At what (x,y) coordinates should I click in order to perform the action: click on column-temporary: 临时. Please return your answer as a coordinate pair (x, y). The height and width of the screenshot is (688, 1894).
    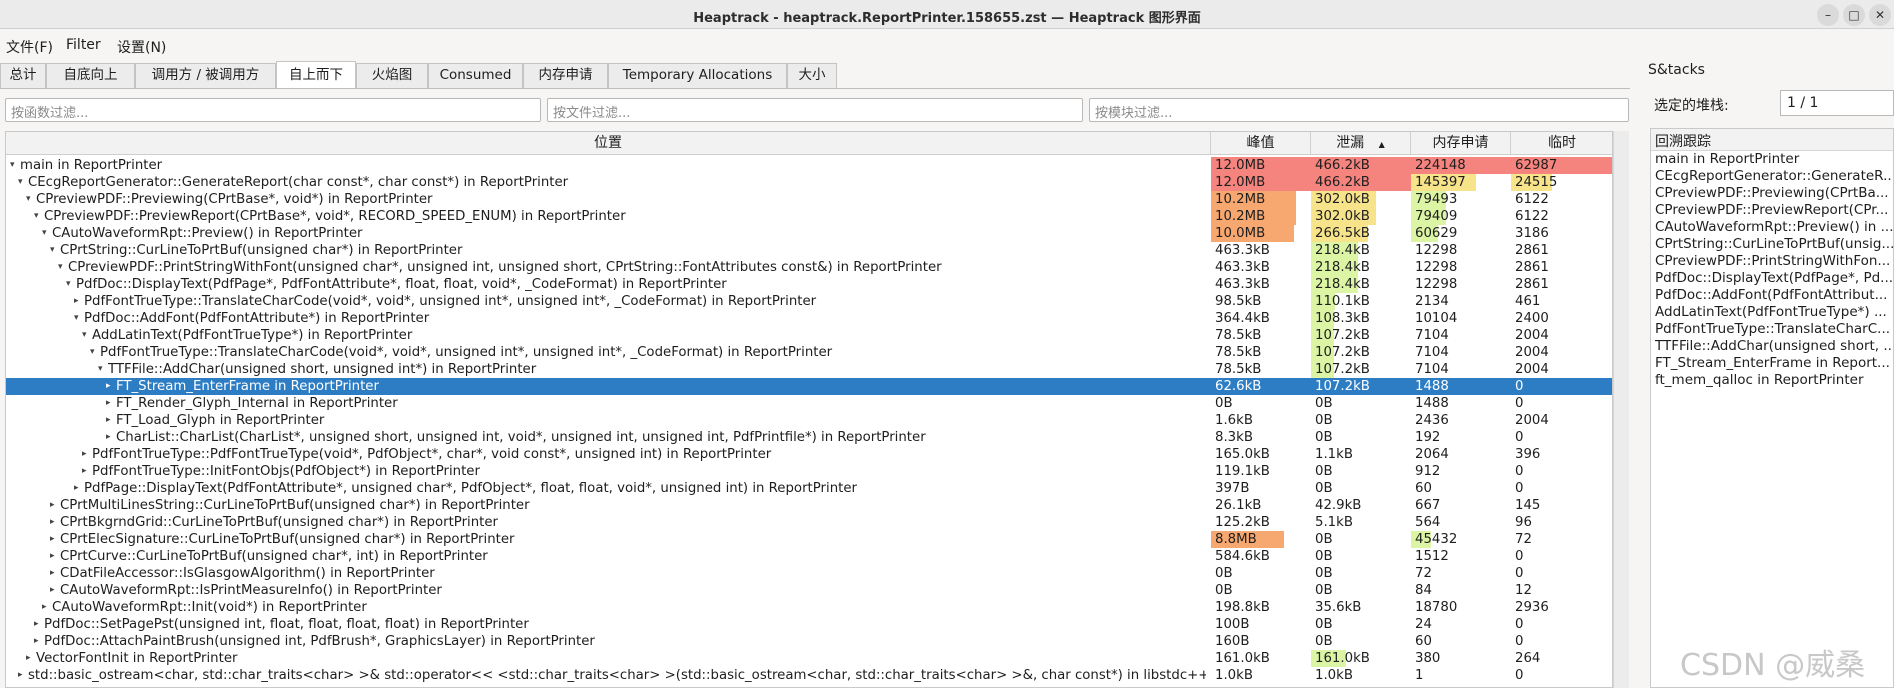
    Looking at the image, I should click on (1561, 143).